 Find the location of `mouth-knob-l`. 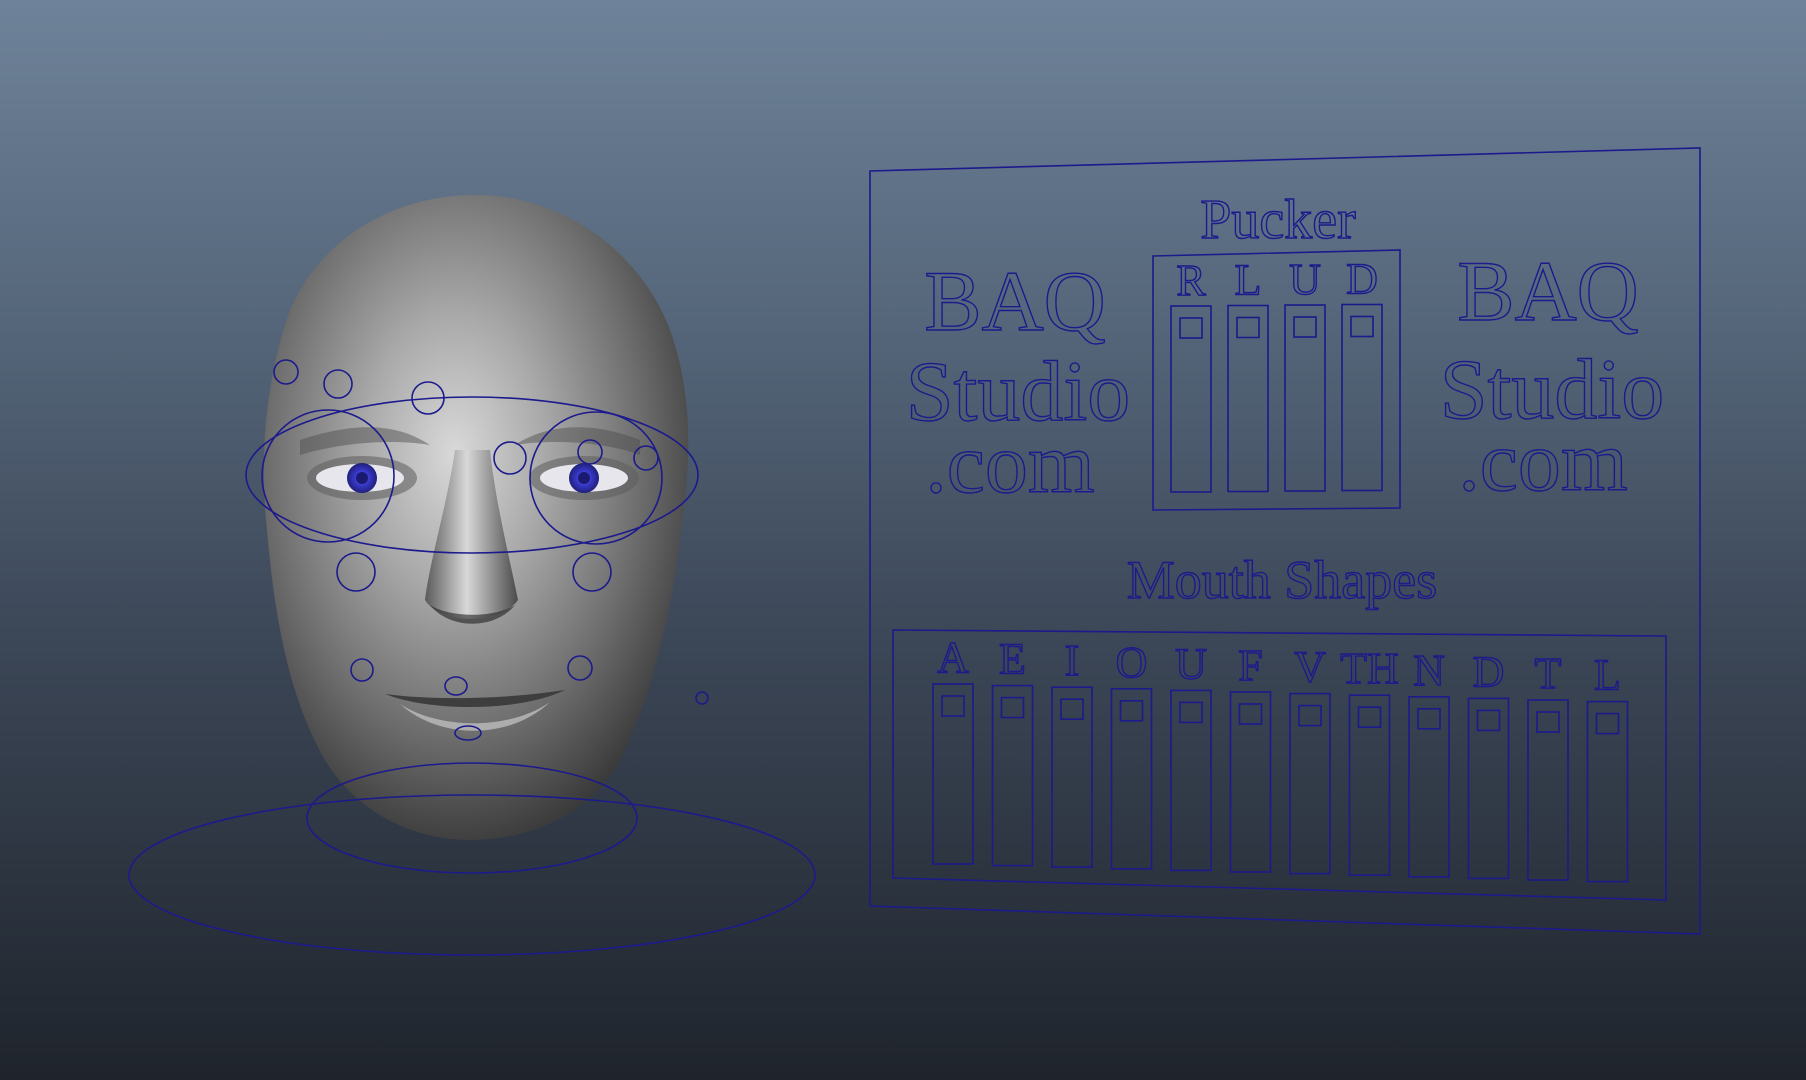

mouth-knob-l is located at coordinates (1607, 723).